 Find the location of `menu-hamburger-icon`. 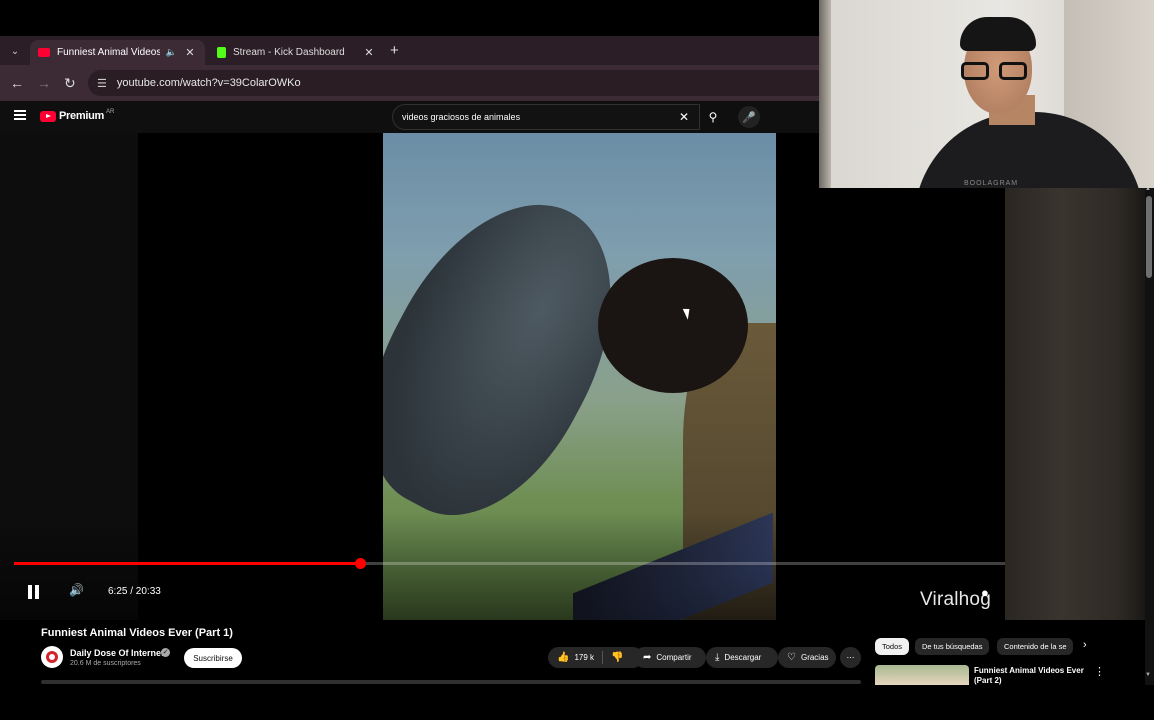

menu-hamburger-icon is located at coordinates (20, 115).